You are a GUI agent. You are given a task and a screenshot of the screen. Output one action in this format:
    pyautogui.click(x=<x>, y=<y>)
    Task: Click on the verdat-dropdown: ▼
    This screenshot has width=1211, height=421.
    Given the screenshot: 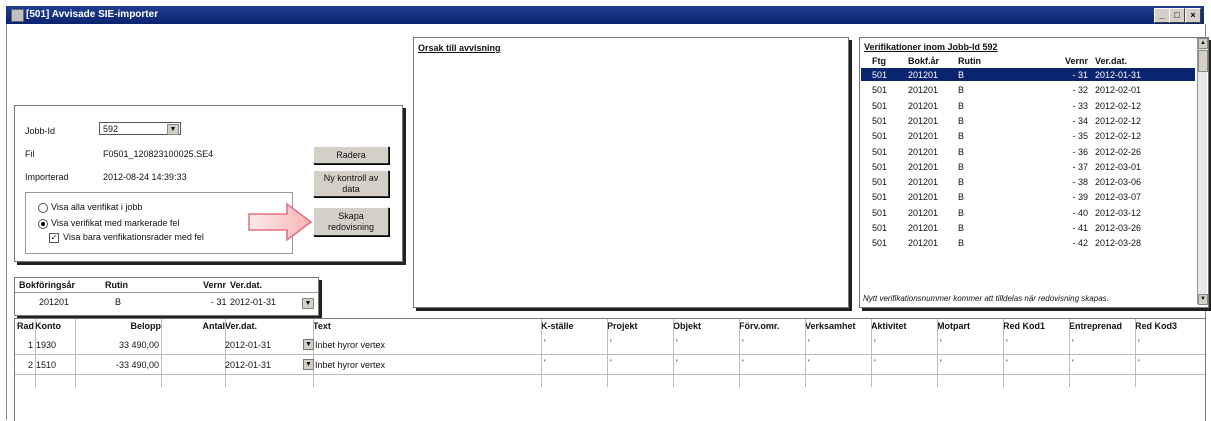 What is the action you would take?
    pyautogui.click(x=307, y=303)
    